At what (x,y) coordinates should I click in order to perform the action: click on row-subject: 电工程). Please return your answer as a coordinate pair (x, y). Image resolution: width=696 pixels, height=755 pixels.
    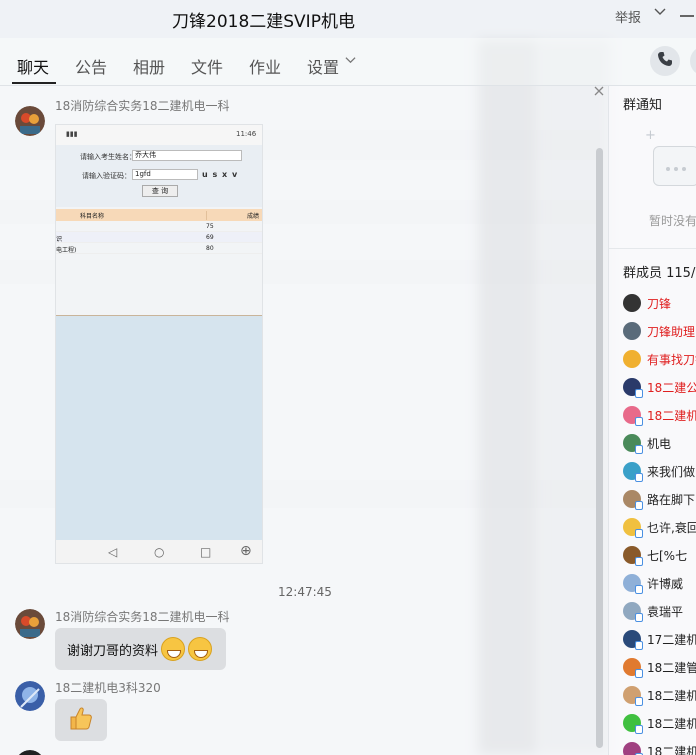
    Looking at the image, I should click on (66, 250).